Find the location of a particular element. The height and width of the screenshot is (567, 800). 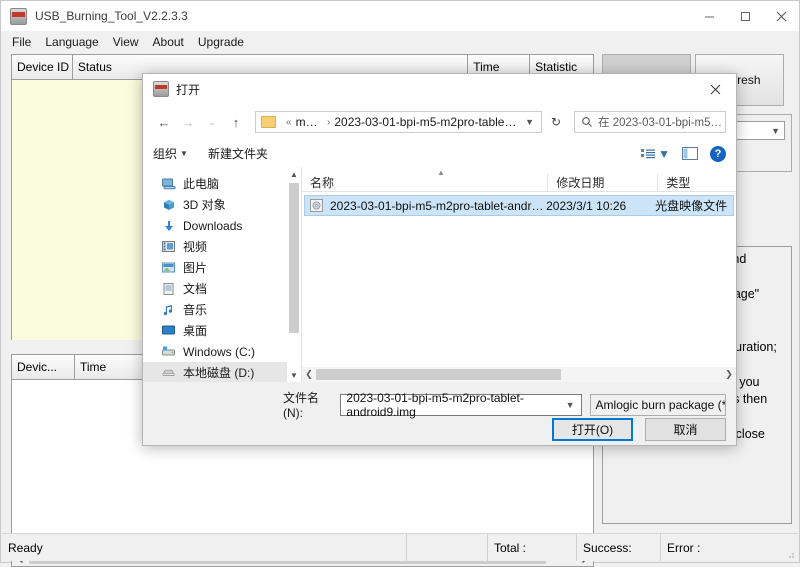

view-options-button: ▼ is located at coordinates (655, 154).